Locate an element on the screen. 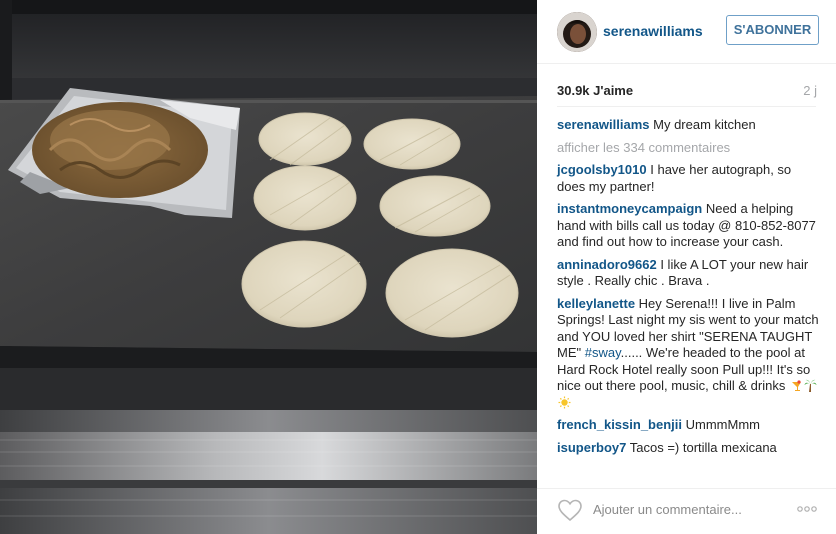 Image resolution: width=836 pixels, height=534 pixels. comment-item: french_kissin_benjii UmmmMmm is located at coordinates (688, 425).